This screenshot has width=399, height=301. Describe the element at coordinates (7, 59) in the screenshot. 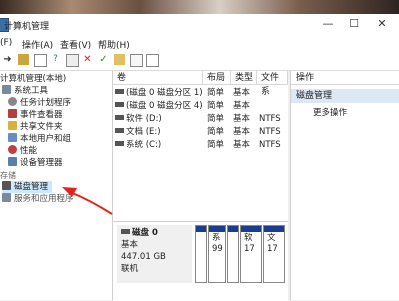

I see `back-icon: ➜` at that location.